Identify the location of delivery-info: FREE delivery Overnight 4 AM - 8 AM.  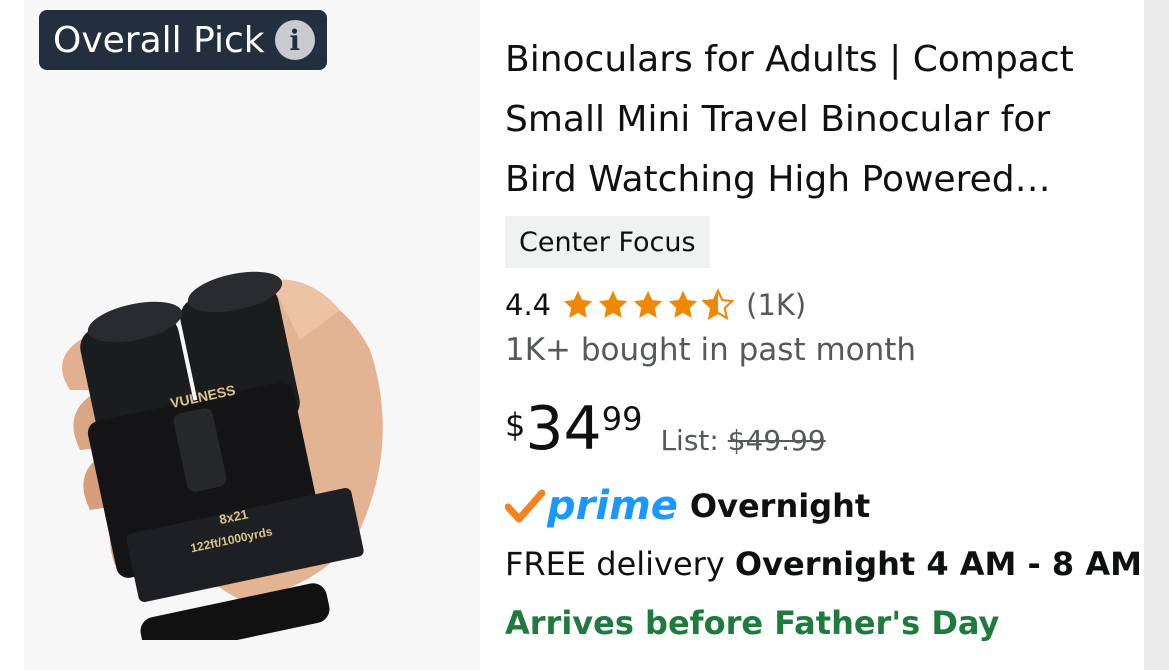
(823, 564).